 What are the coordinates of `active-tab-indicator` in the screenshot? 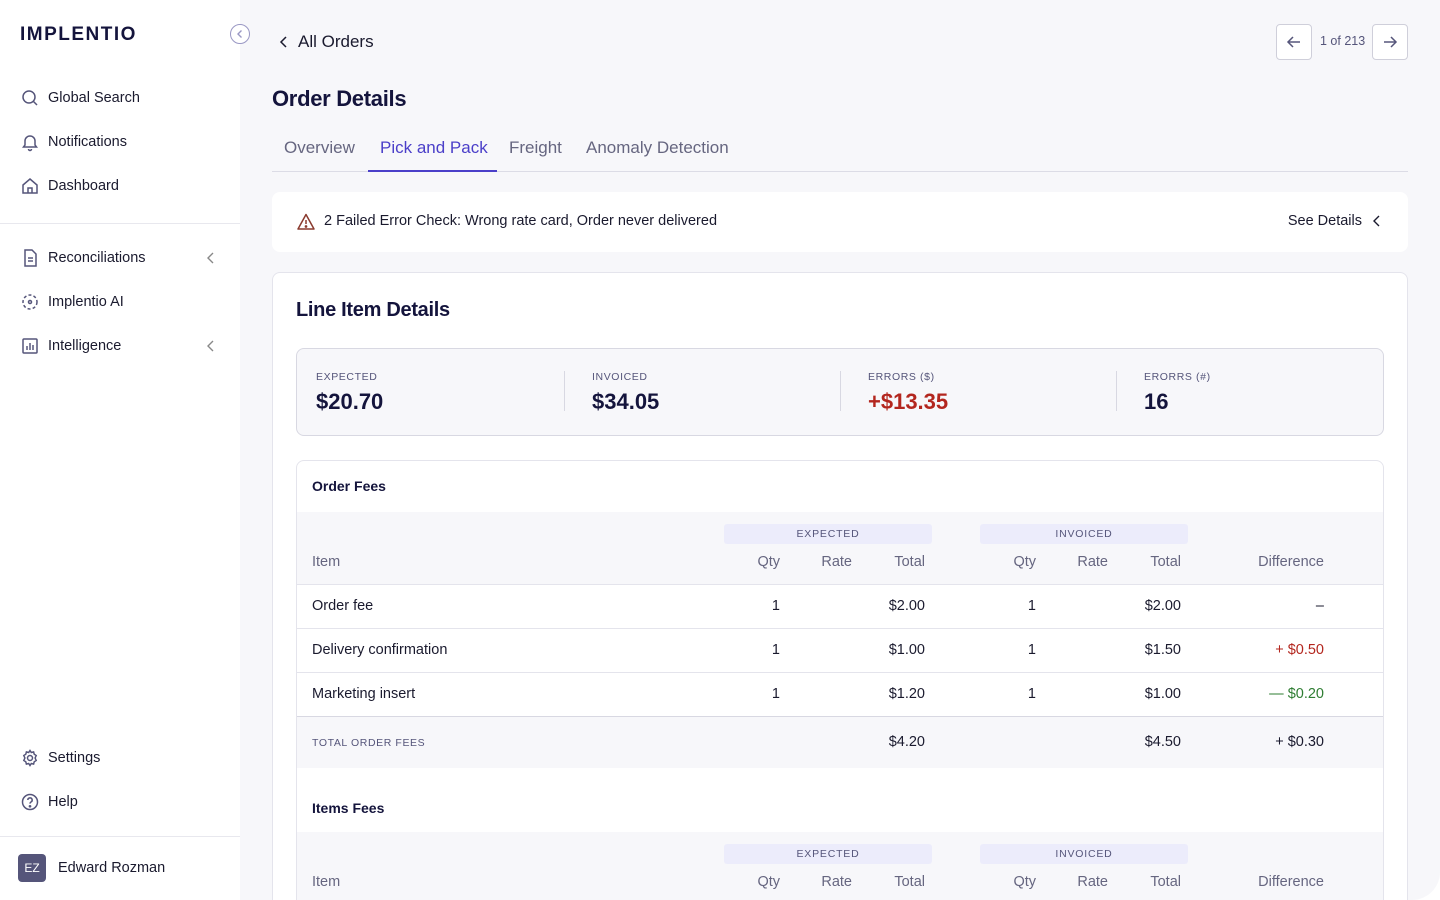 It's located at (432, 171).